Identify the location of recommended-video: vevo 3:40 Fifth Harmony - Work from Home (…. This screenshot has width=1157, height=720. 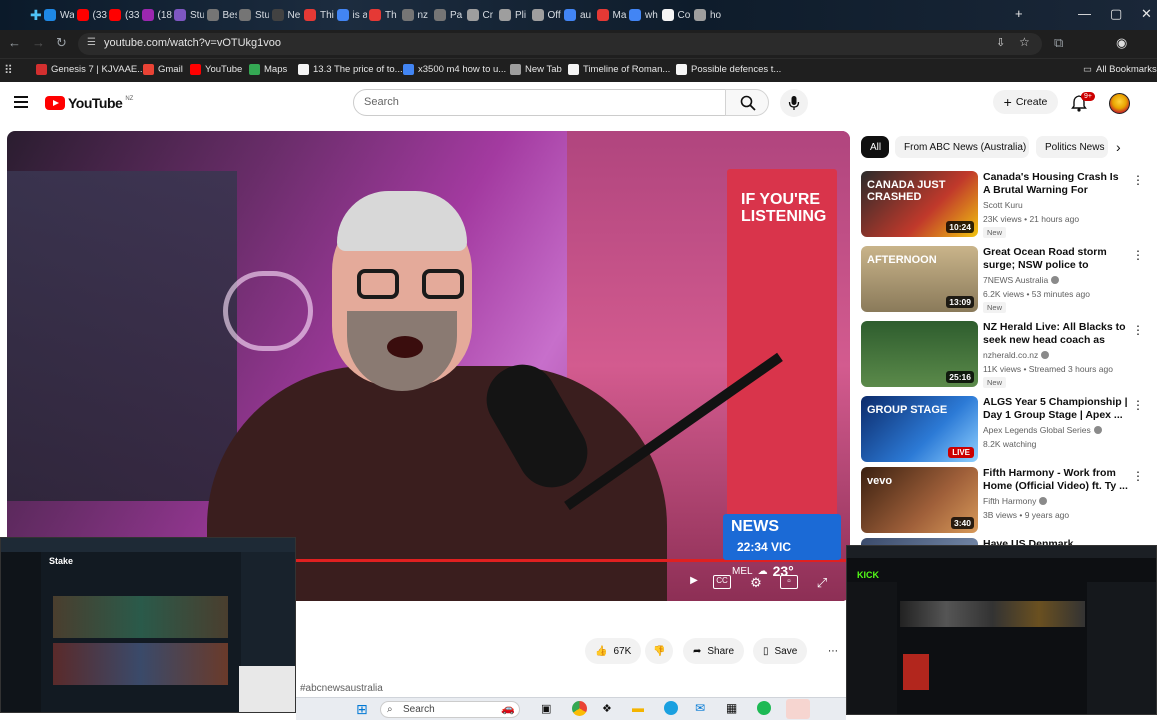
(1003, 501).